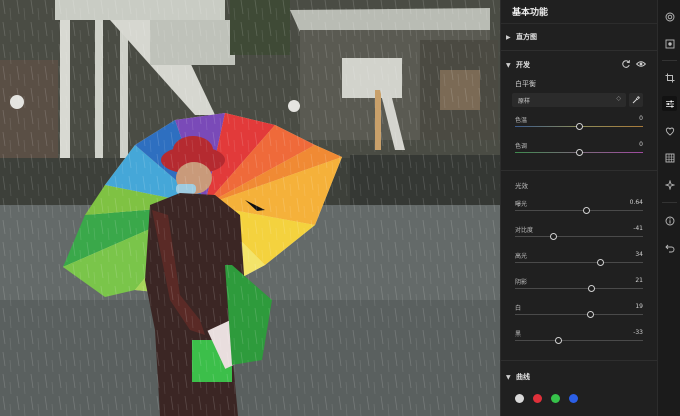  I want to click on filter-icon, so click(669, 16).